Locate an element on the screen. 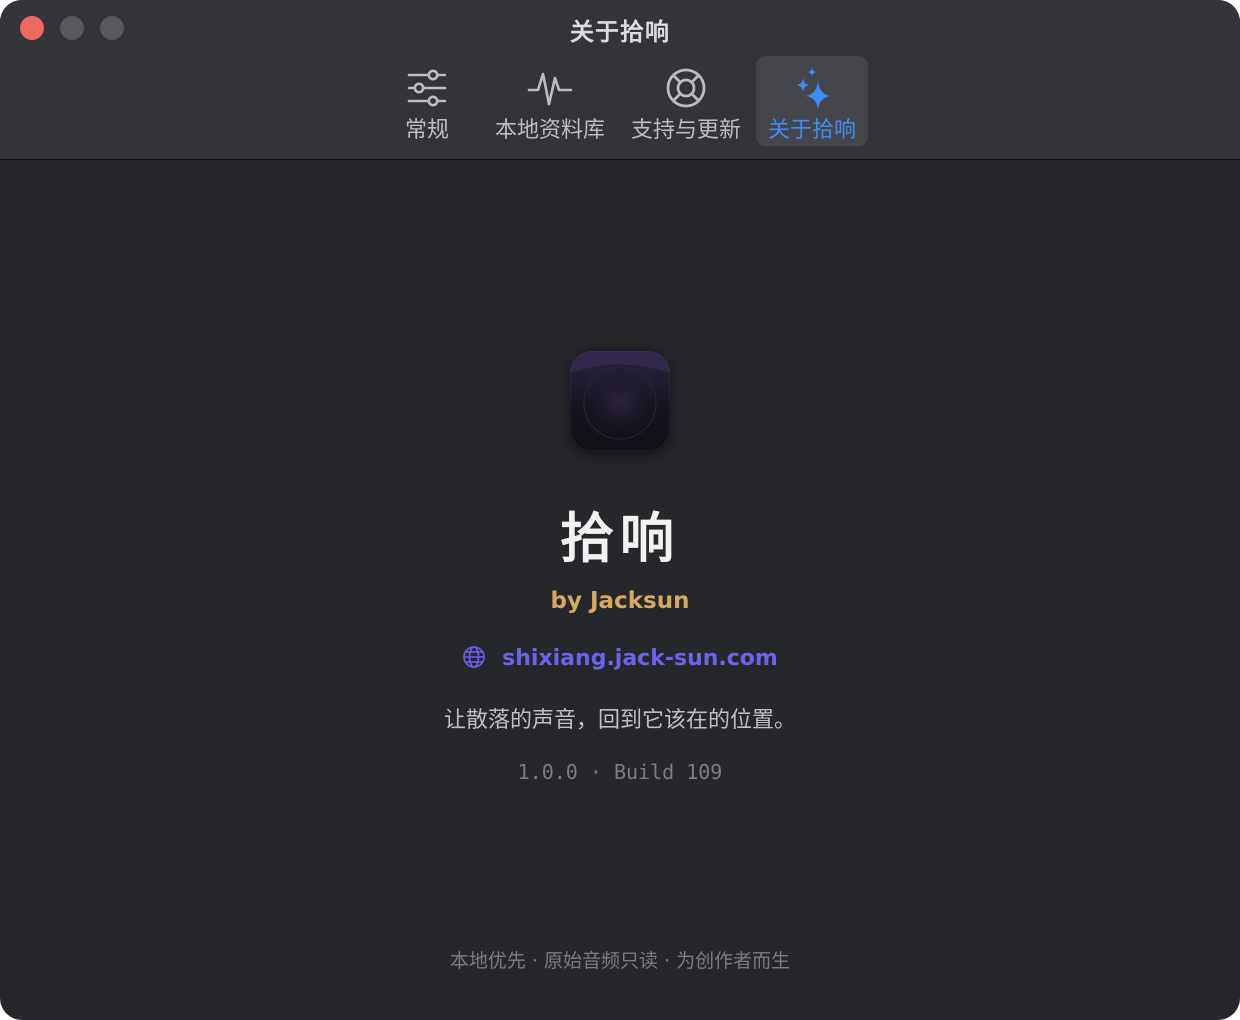  lifebuoy-icon is located at coordinates (686, 88).